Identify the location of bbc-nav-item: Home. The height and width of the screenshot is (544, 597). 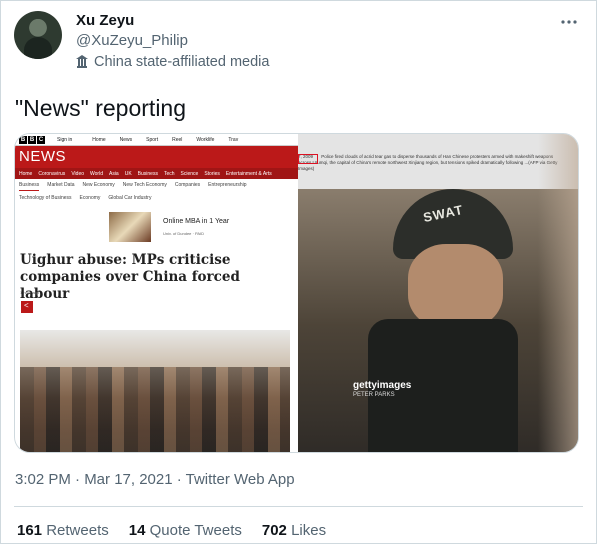
(99, 139).